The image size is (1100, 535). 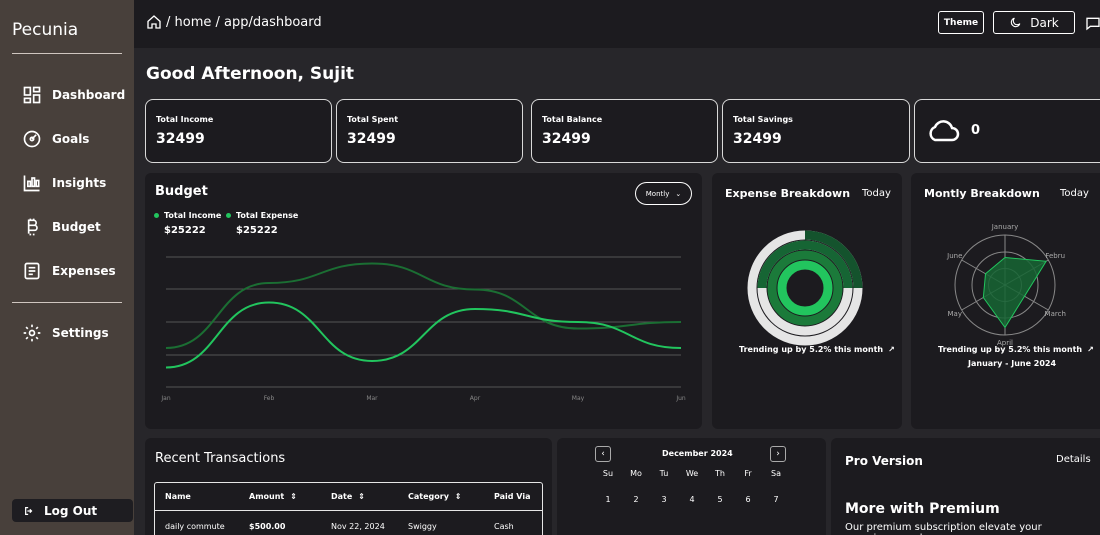 I want to click on column-amount: Amount ⇕, so click(x=273, y=496).